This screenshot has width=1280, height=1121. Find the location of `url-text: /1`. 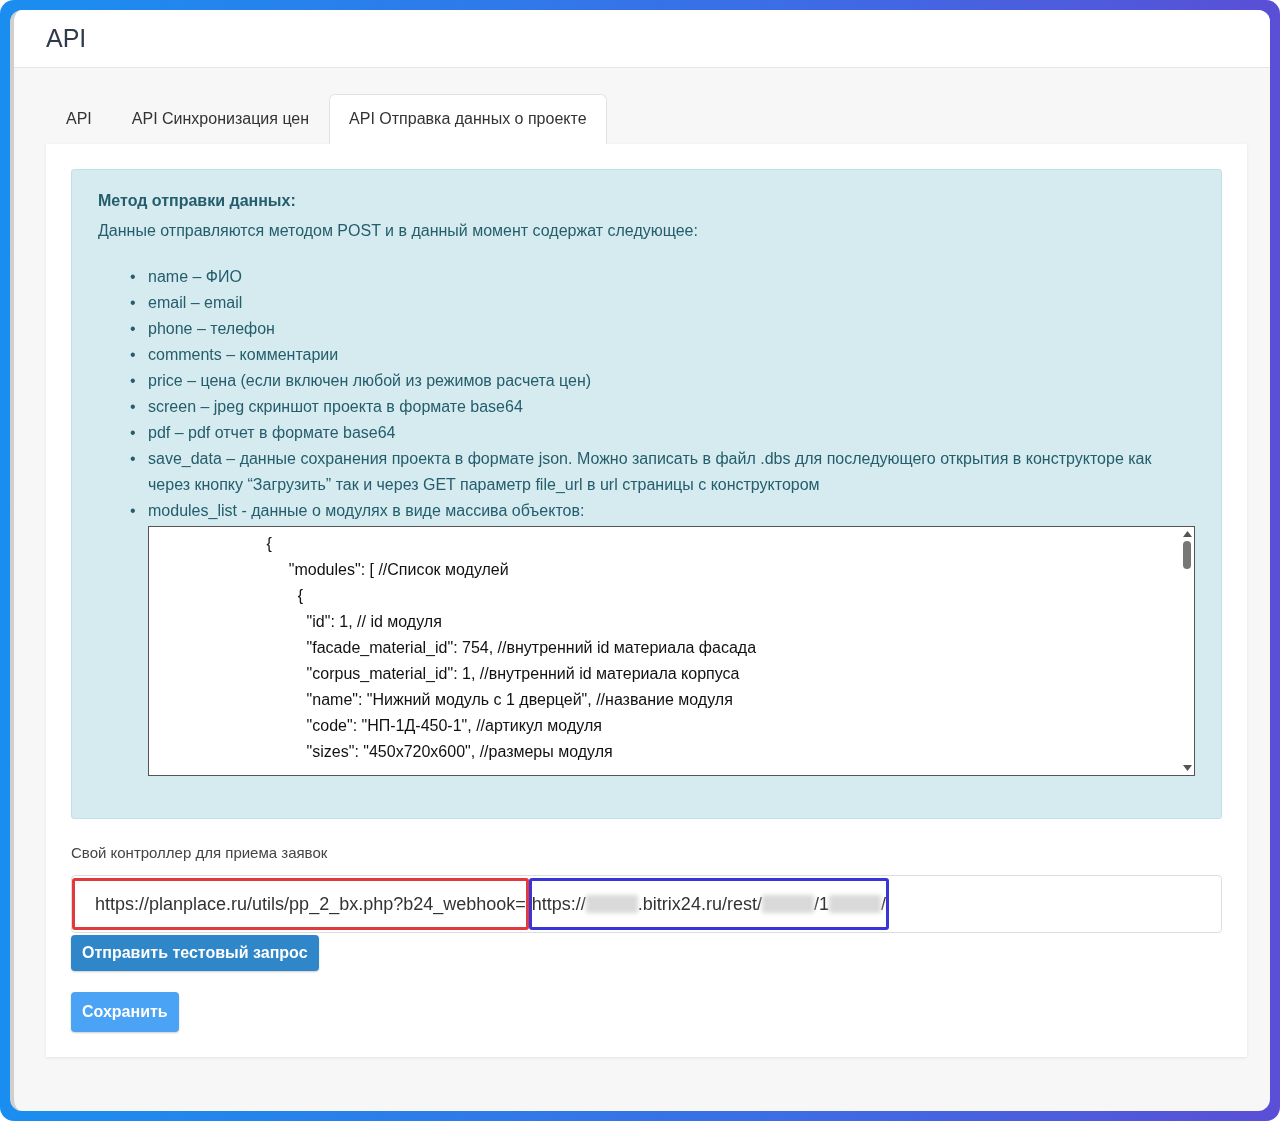

url-text: /1 is located at coordinates (821, 904).